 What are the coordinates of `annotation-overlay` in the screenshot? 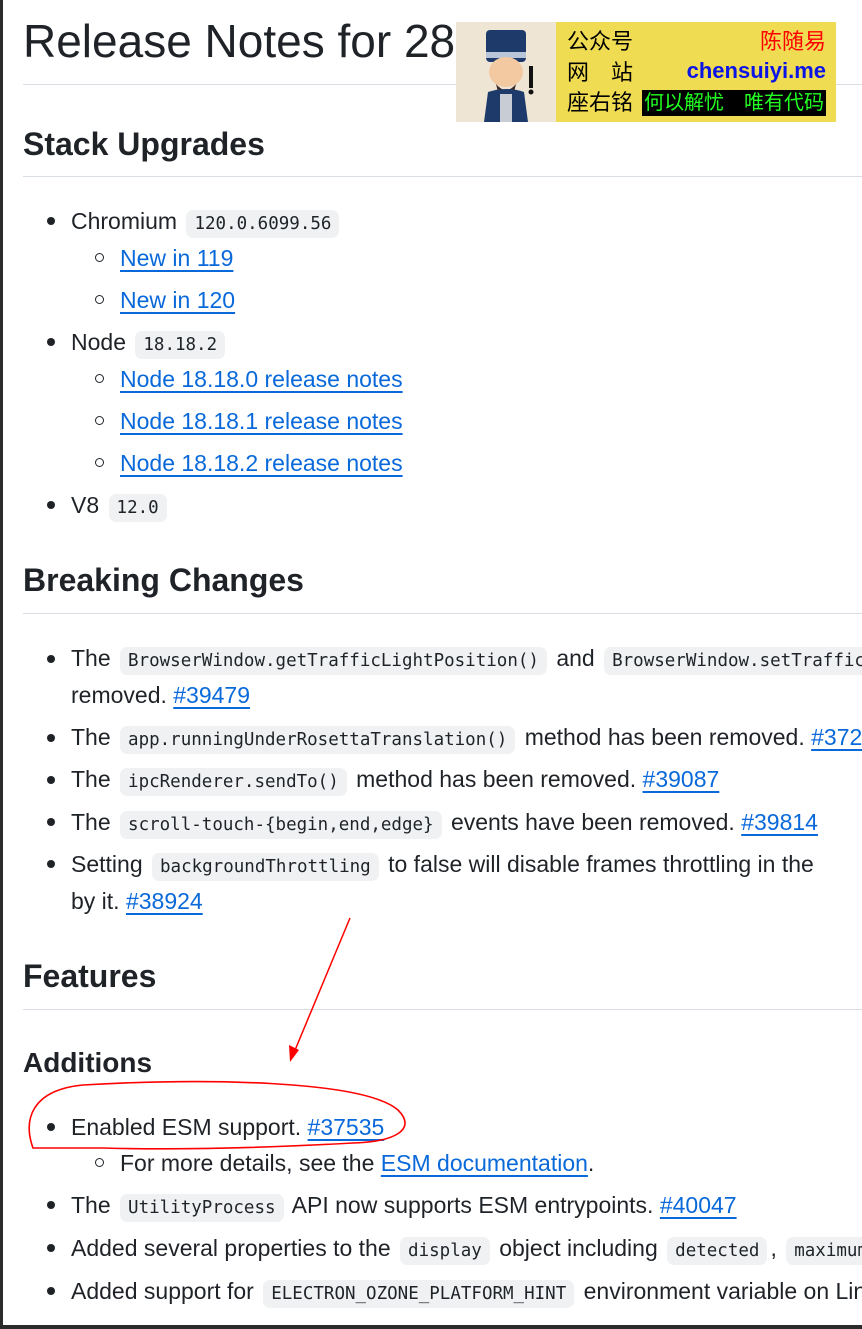 It's located at (217, 1033).